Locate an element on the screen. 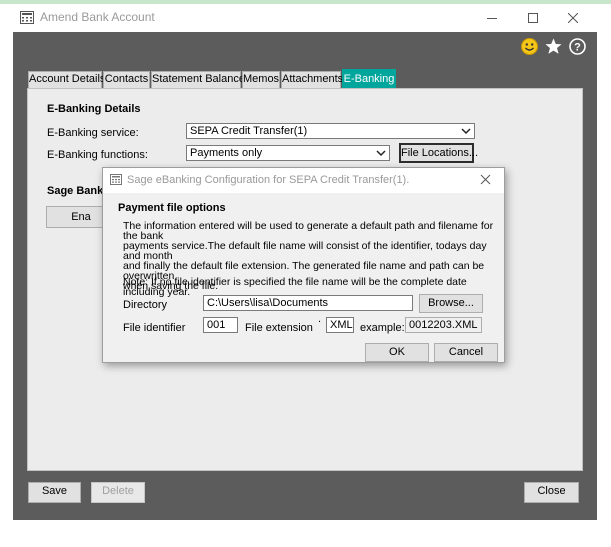 This screenshot has height=547, width=611. smiley-icon is located at coordinates (529, 46).